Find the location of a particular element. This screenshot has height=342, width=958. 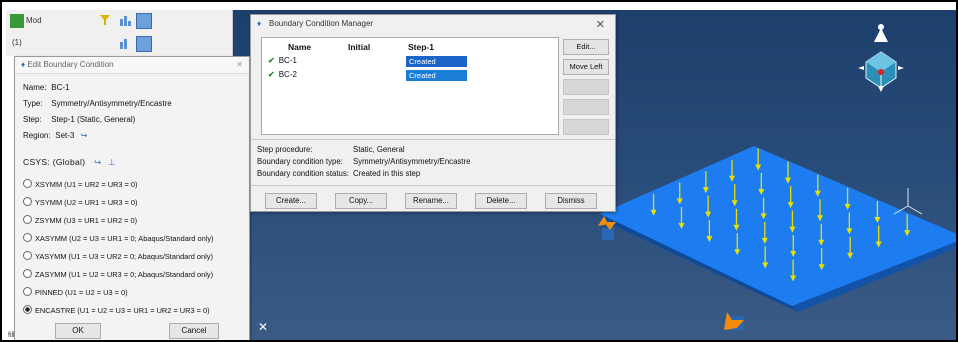

column-header: Initial is located at coordinates (359, 47).